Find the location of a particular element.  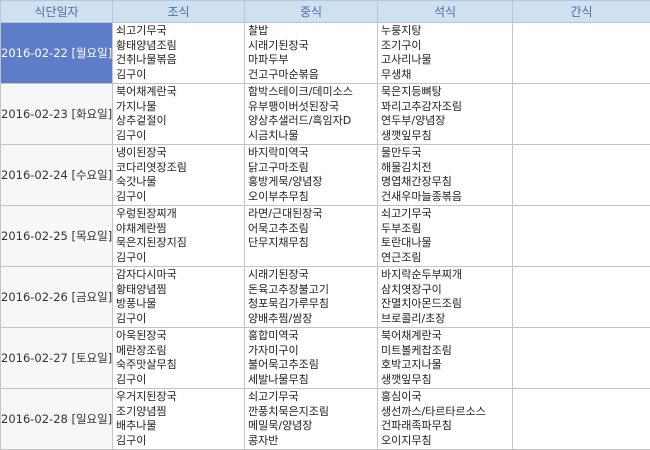

menu-item: 가지나물 is located at coordinates (178, 107).